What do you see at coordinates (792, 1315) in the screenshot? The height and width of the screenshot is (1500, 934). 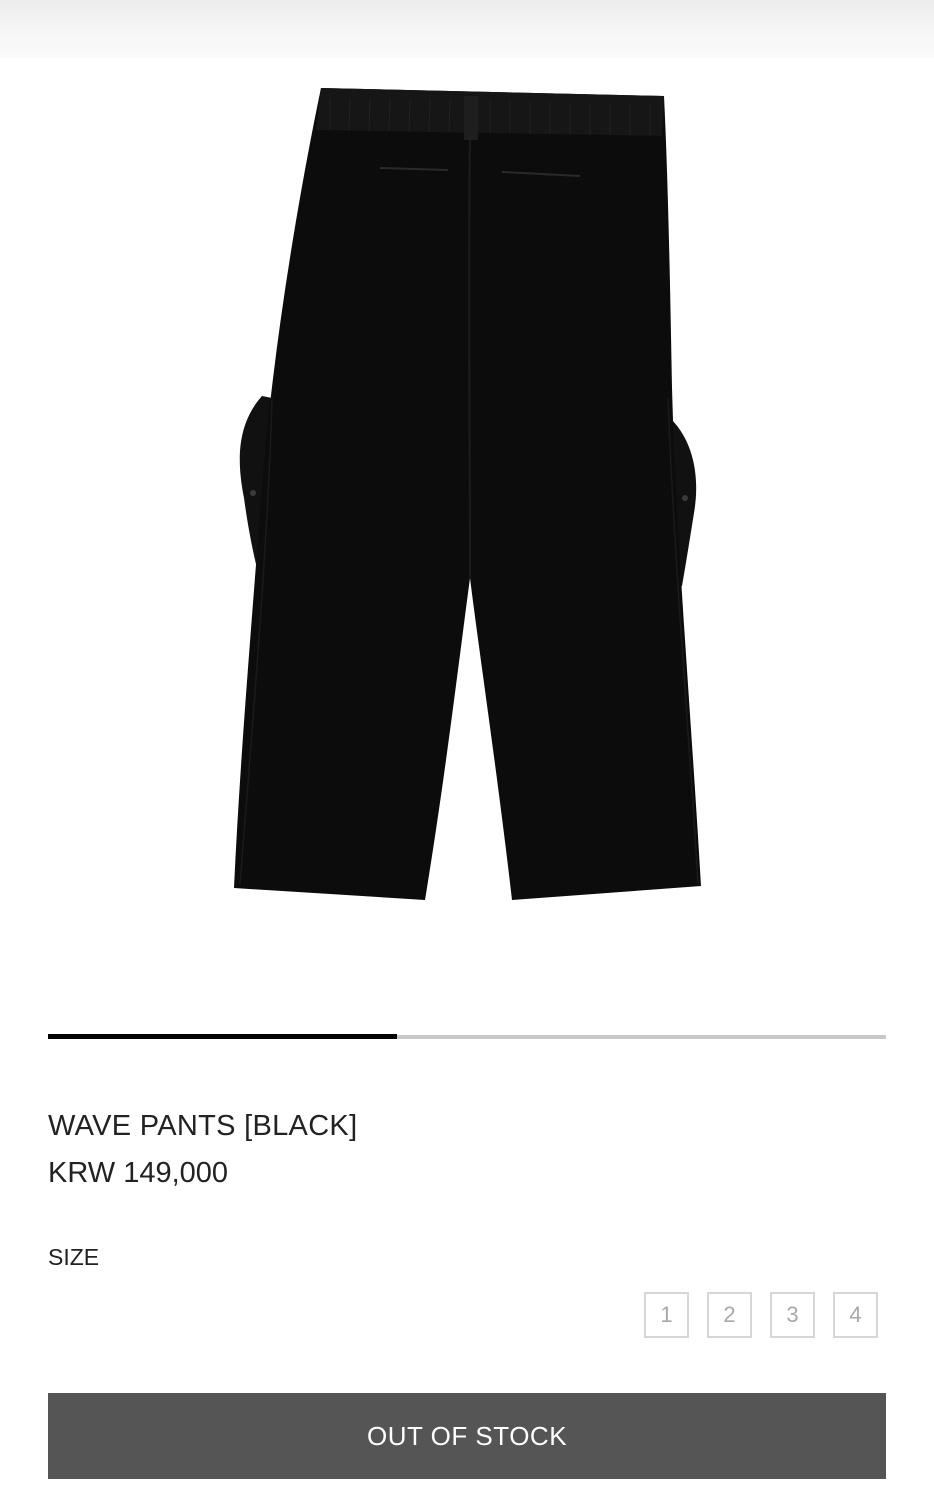 I see `size-option-3: 3` at bounding box center [792, 1315].